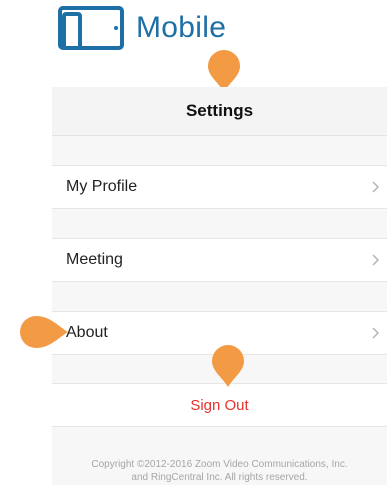 This screenshot has height=485, width=387. I want to click on brand-name: Mobile, so click(181, 27).